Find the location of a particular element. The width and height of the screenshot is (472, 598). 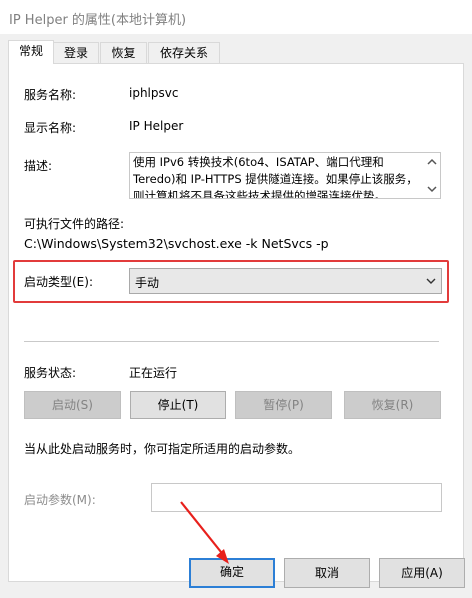

scroll-up-icon is located at coordinates (432, 162).